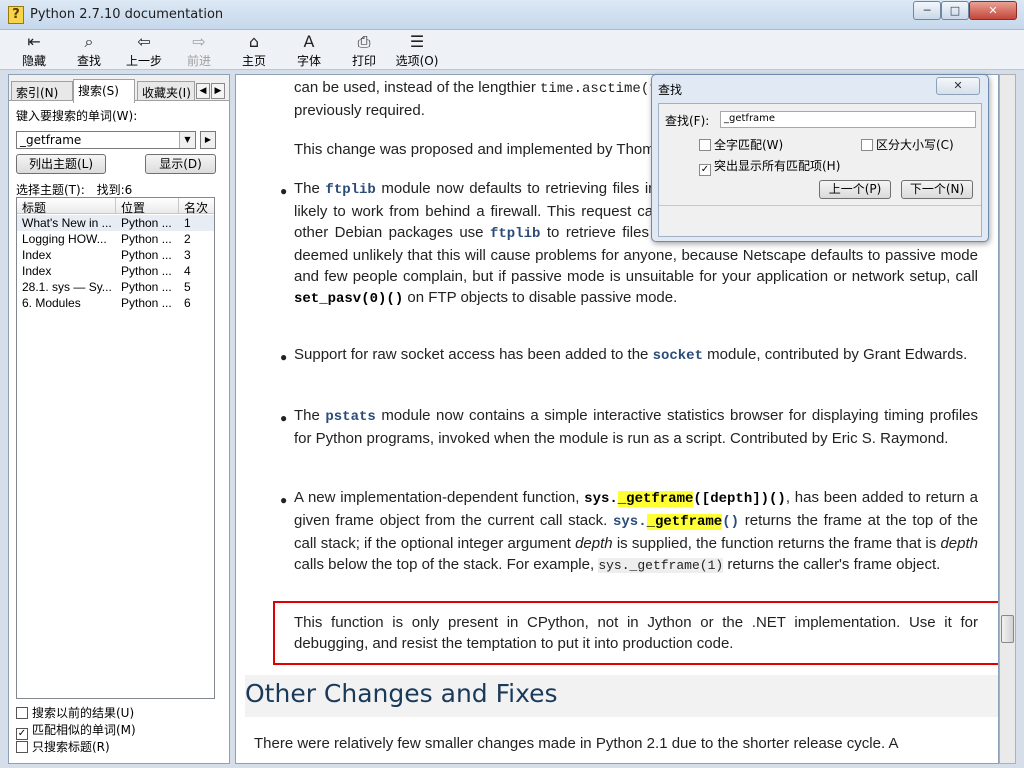 The image size is (1024, 768). I want to click on titles-only-checkbox: 只搜索标题(R), so click(63, 746).